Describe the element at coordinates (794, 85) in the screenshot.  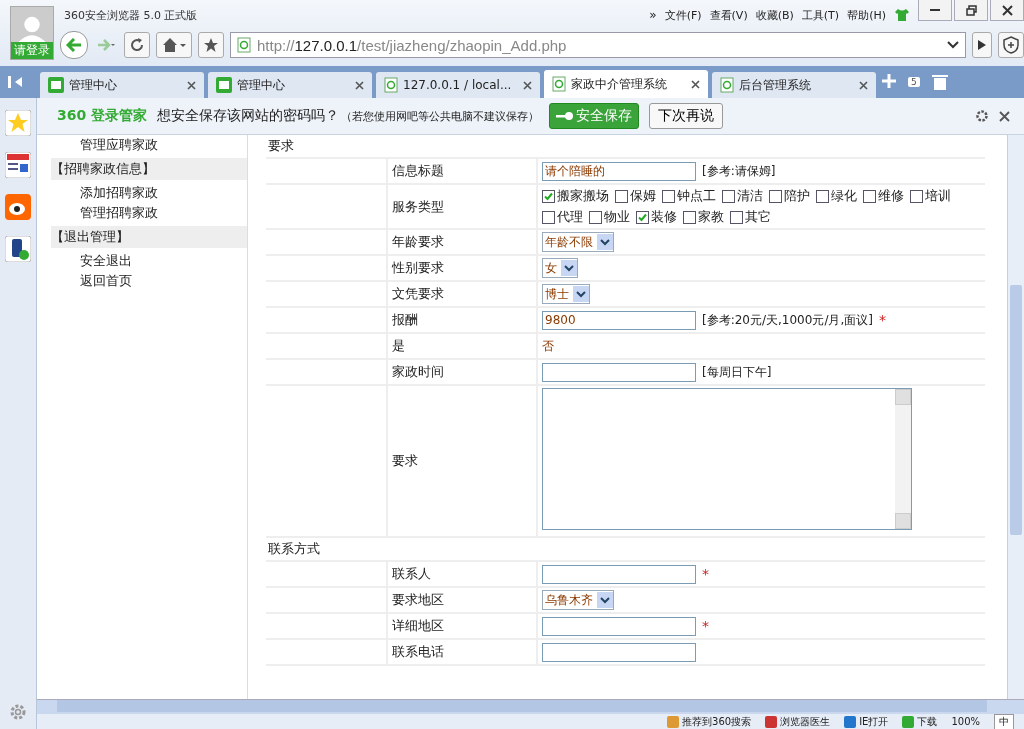
I see `browser-tab: 后台管理系统` at that location.